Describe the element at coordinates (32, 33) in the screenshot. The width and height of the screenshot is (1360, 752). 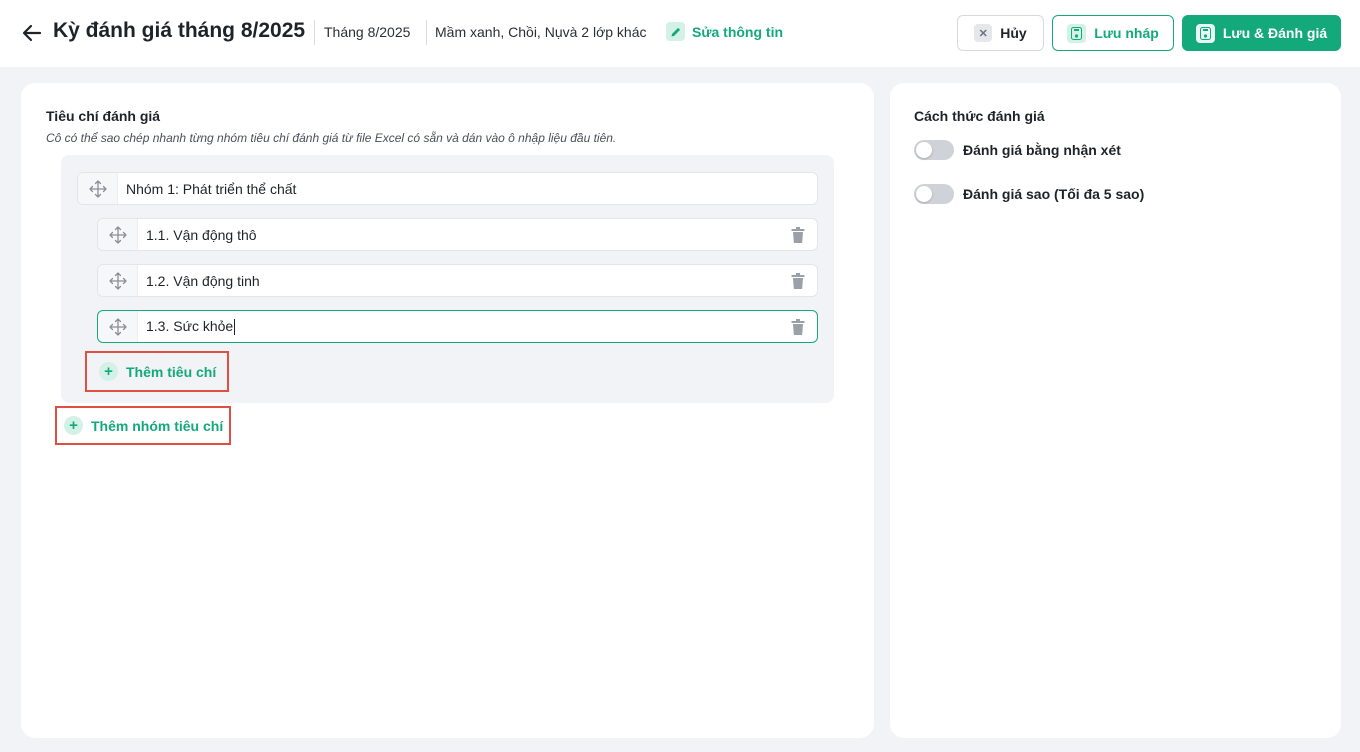
I see `back-arrow-icon` at that location.